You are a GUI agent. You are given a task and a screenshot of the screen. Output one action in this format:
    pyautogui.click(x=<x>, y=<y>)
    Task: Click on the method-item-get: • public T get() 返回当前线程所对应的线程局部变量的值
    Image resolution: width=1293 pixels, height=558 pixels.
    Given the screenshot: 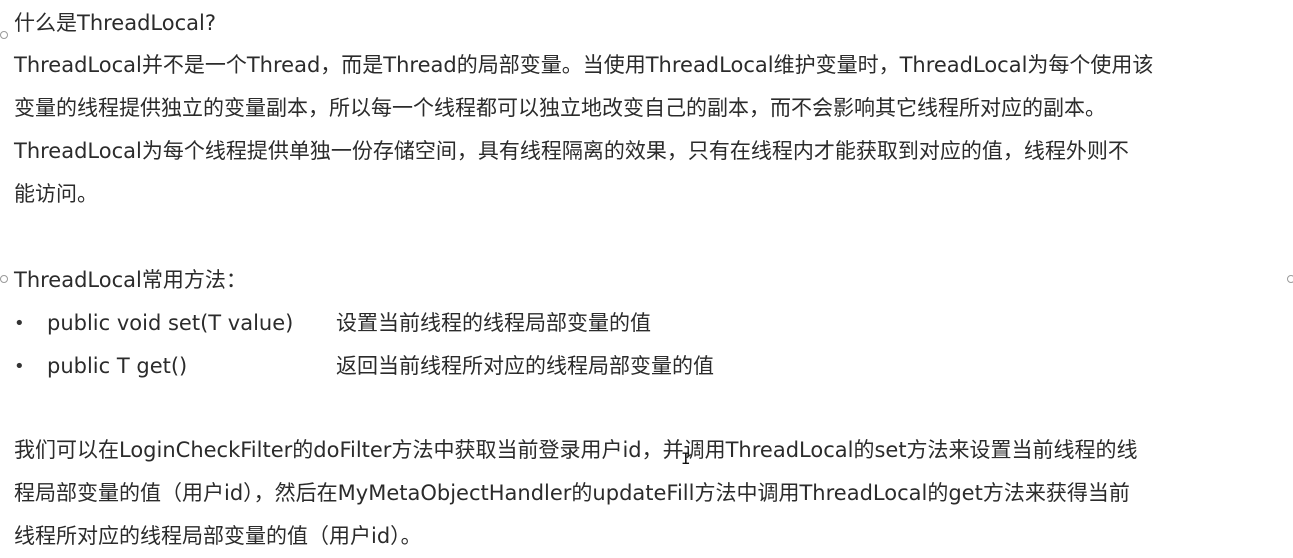 What is the action you would take?
    pyautogui.click(x=646, y=366)
    